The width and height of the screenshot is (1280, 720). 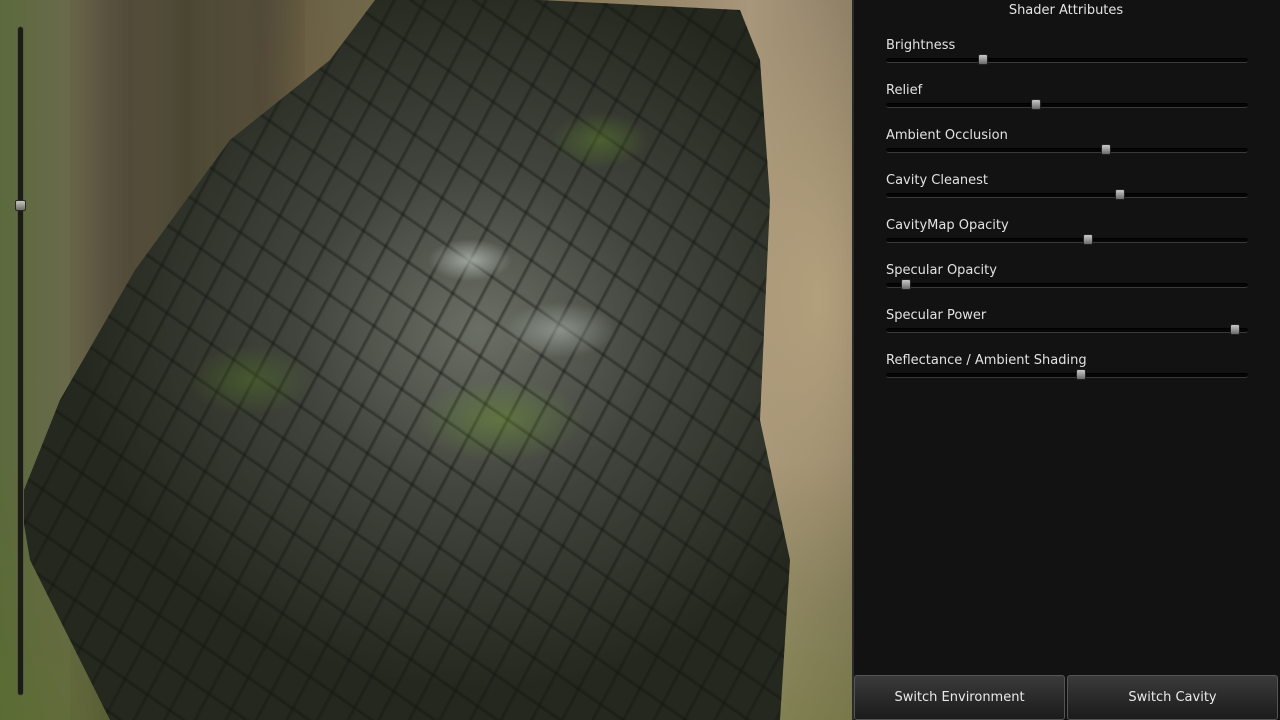 I want to click on attribute-brightness: Brightness, so click(x=1067, y=58).